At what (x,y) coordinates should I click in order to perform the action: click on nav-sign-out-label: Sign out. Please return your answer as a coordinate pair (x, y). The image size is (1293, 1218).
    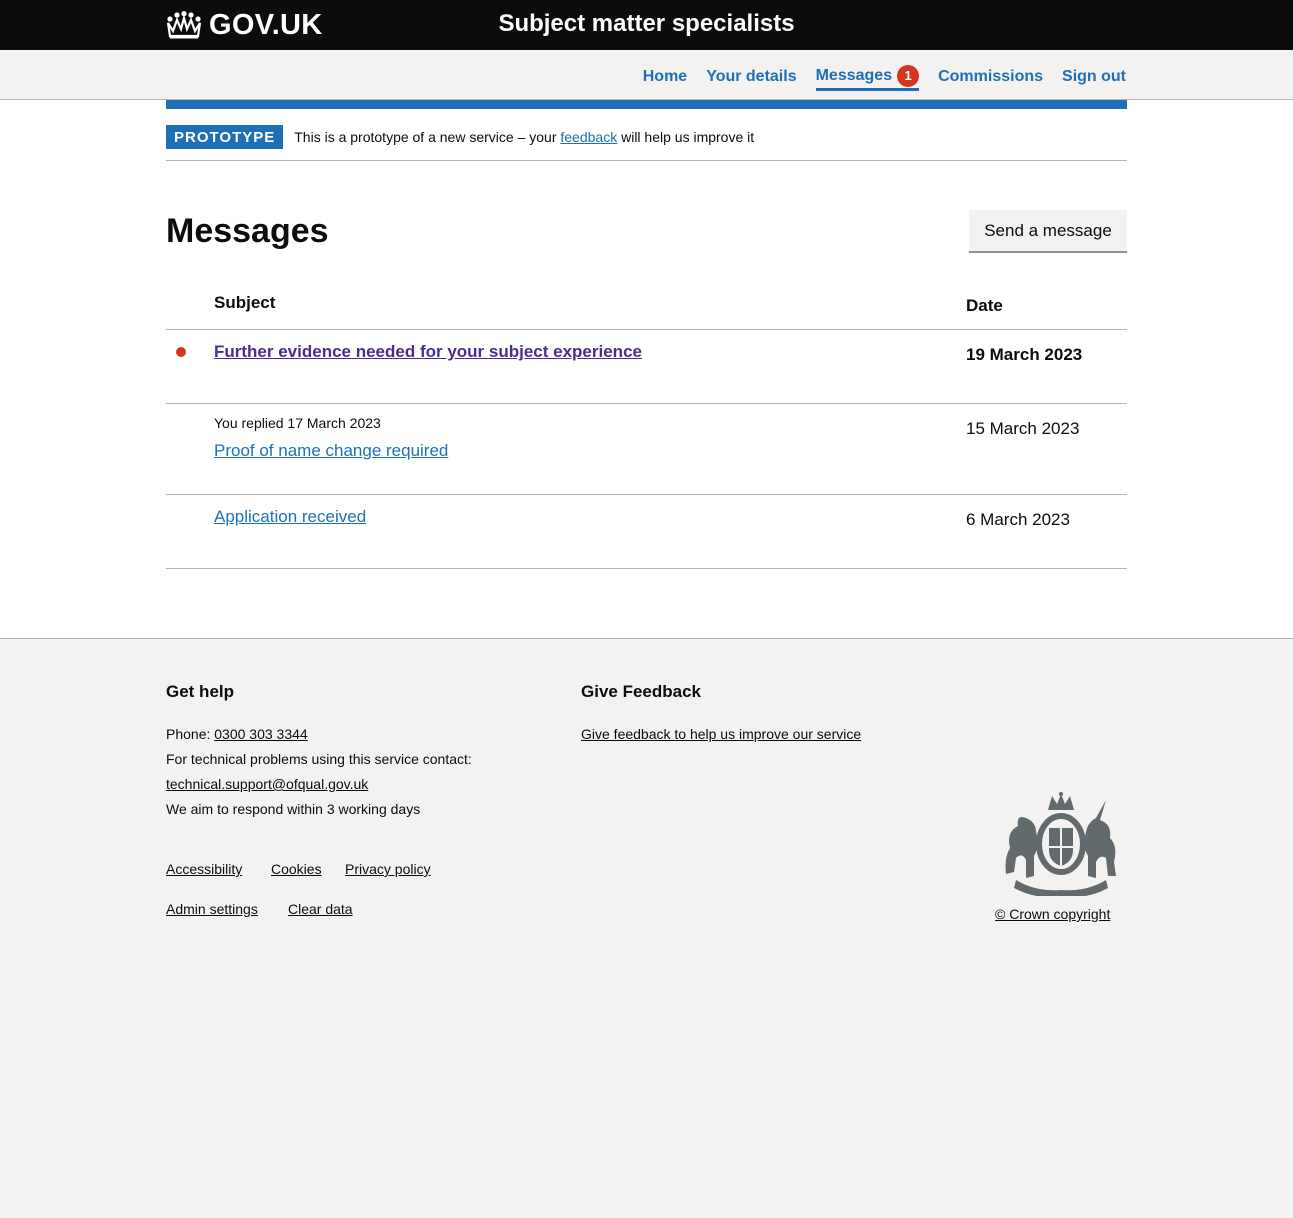
    Looking at the image, I should click on (1094, 76).